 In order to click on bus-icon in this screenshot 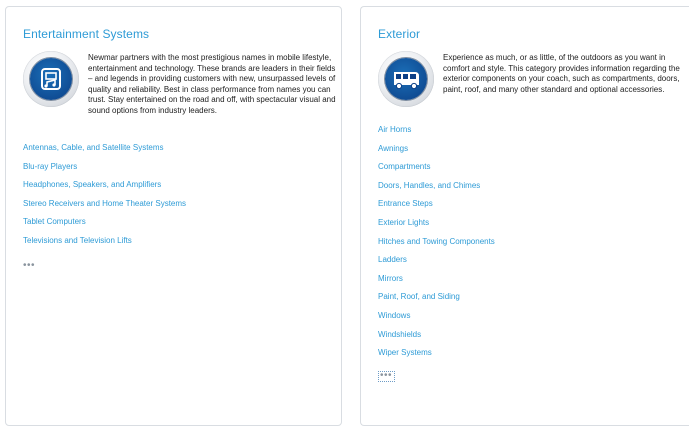, I will do `click(406, 79)`.